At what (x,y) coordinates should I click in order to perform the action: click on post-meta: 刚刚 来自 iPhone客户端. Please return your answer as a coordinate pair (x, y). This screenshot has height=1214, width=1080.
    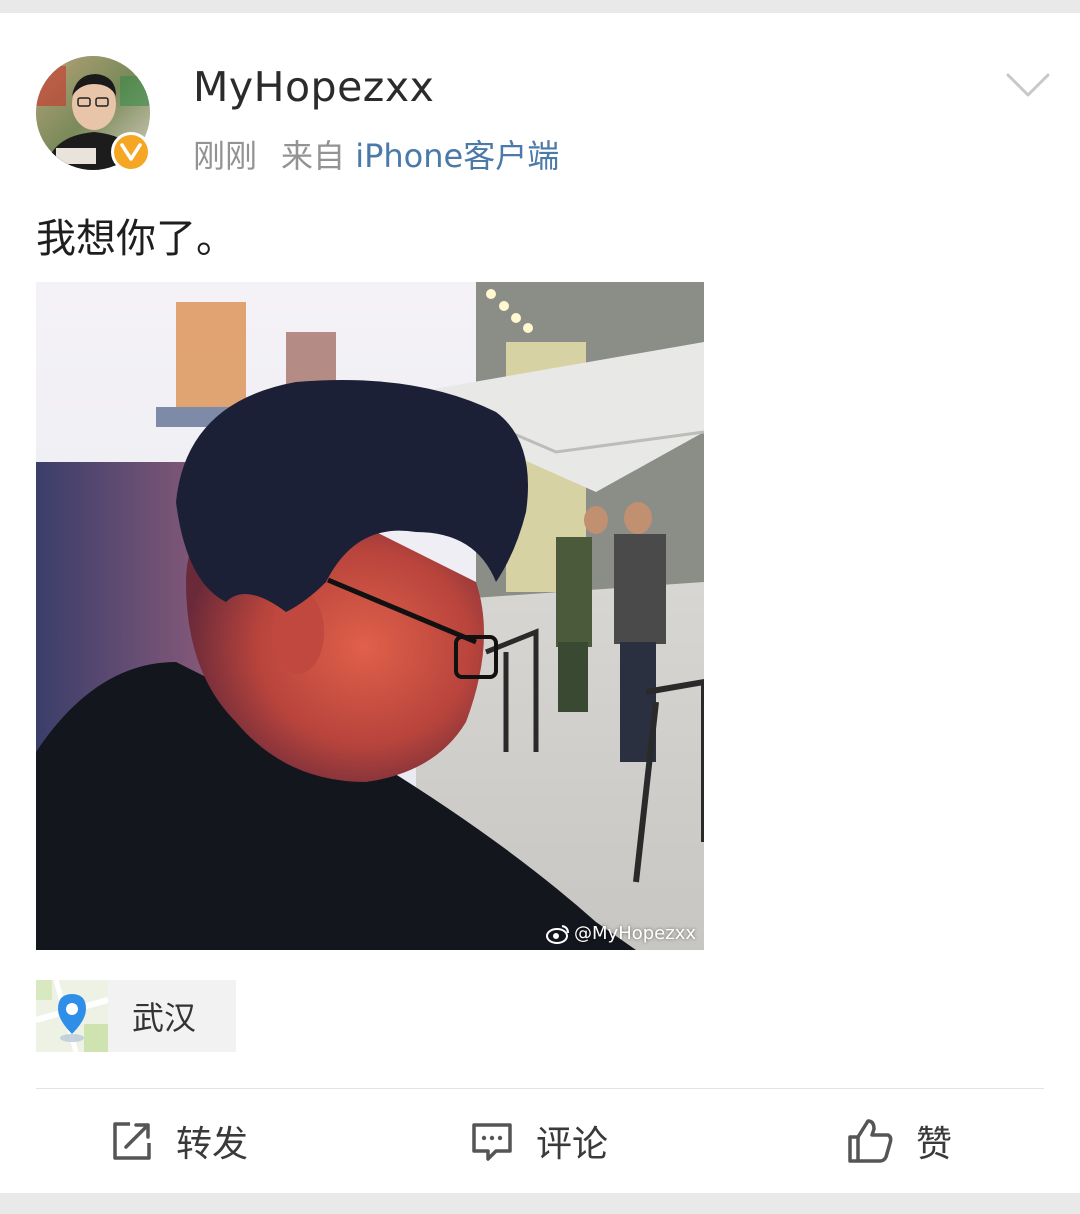
    Looking at the image, I should click on (376, 154).